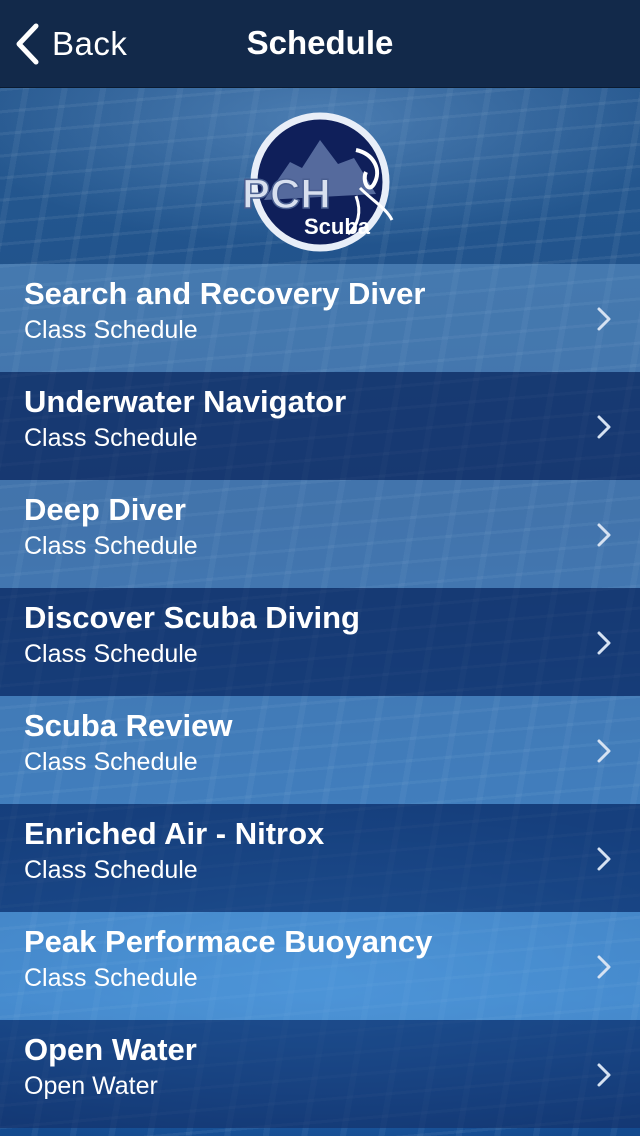  I want to click on list-item-title: Discover Scuba Diving, so click(192, 617).